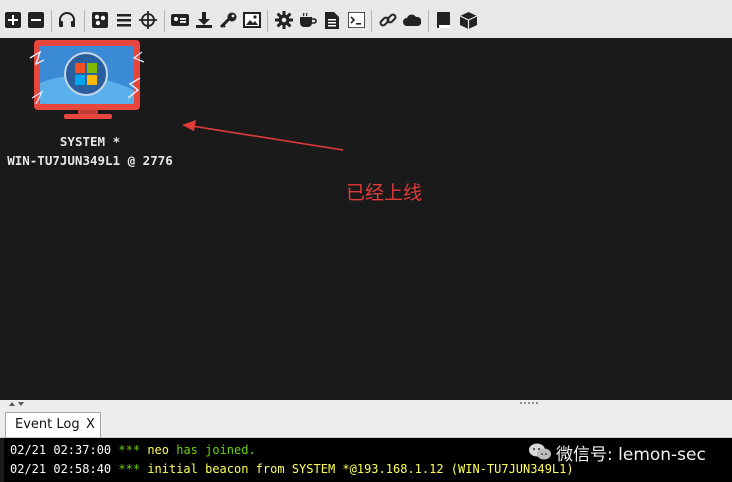  Describe the element at coordinates (388, 20) in the screenshot. I see `link-icon` at that location.